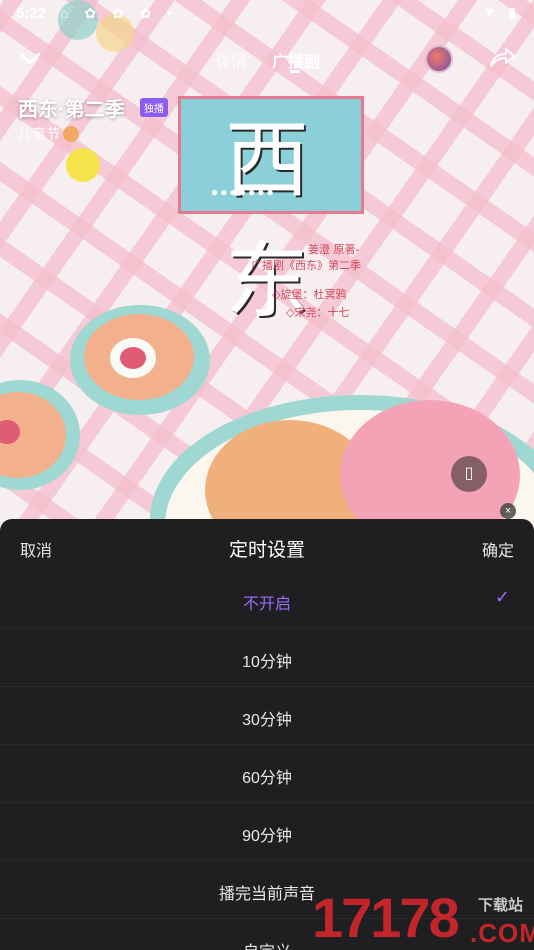 Image resolution: width=534 pixels, height=950 pixels. Describe the element at coordinates (469, 474) in the screenshot. I see `float-window-icon: ▯` at that location.